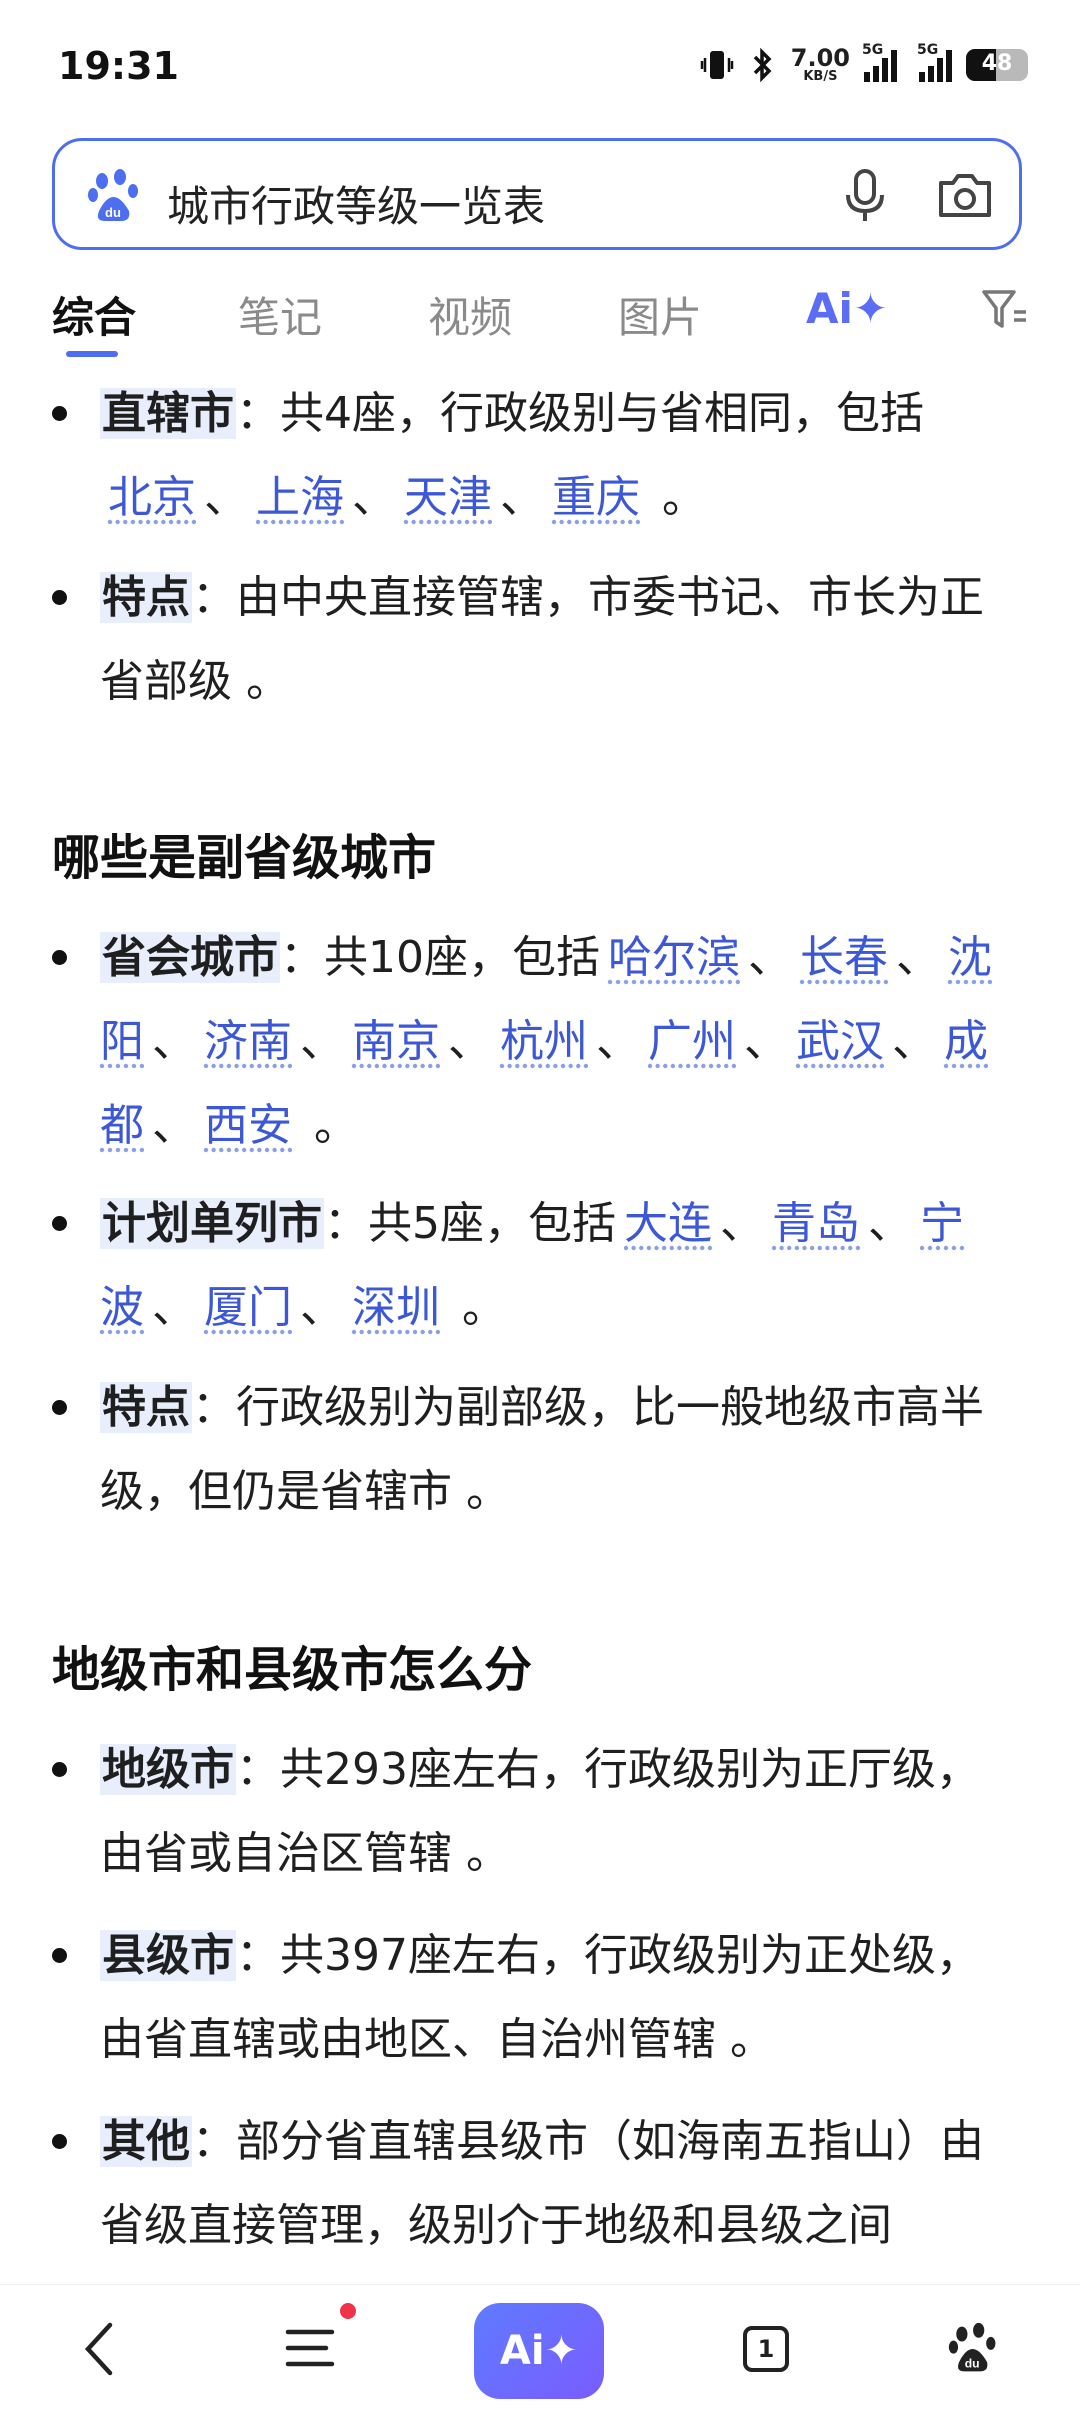 This screenshot has width=1080, height=2413. I want to click on city-link: 长春, so click(844, 957).